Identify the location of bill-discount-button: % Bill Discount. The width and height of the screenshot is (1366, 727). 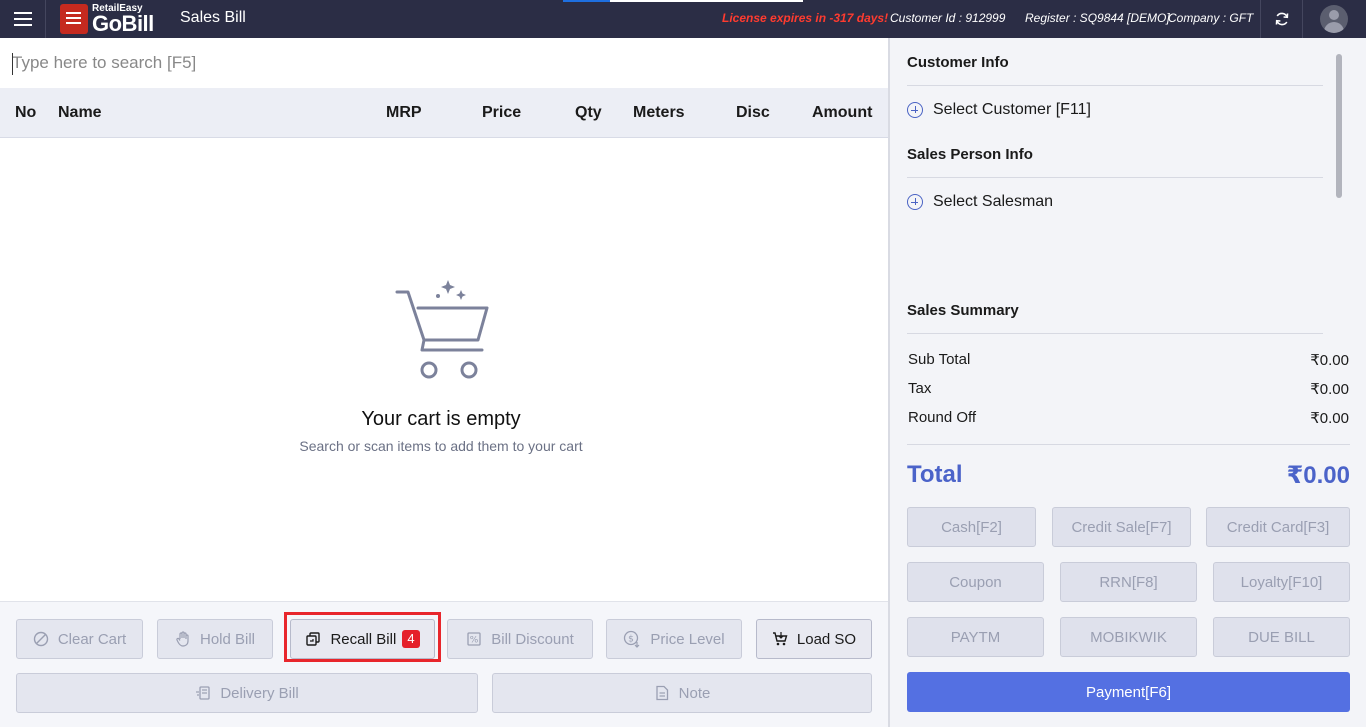
(520, 639).